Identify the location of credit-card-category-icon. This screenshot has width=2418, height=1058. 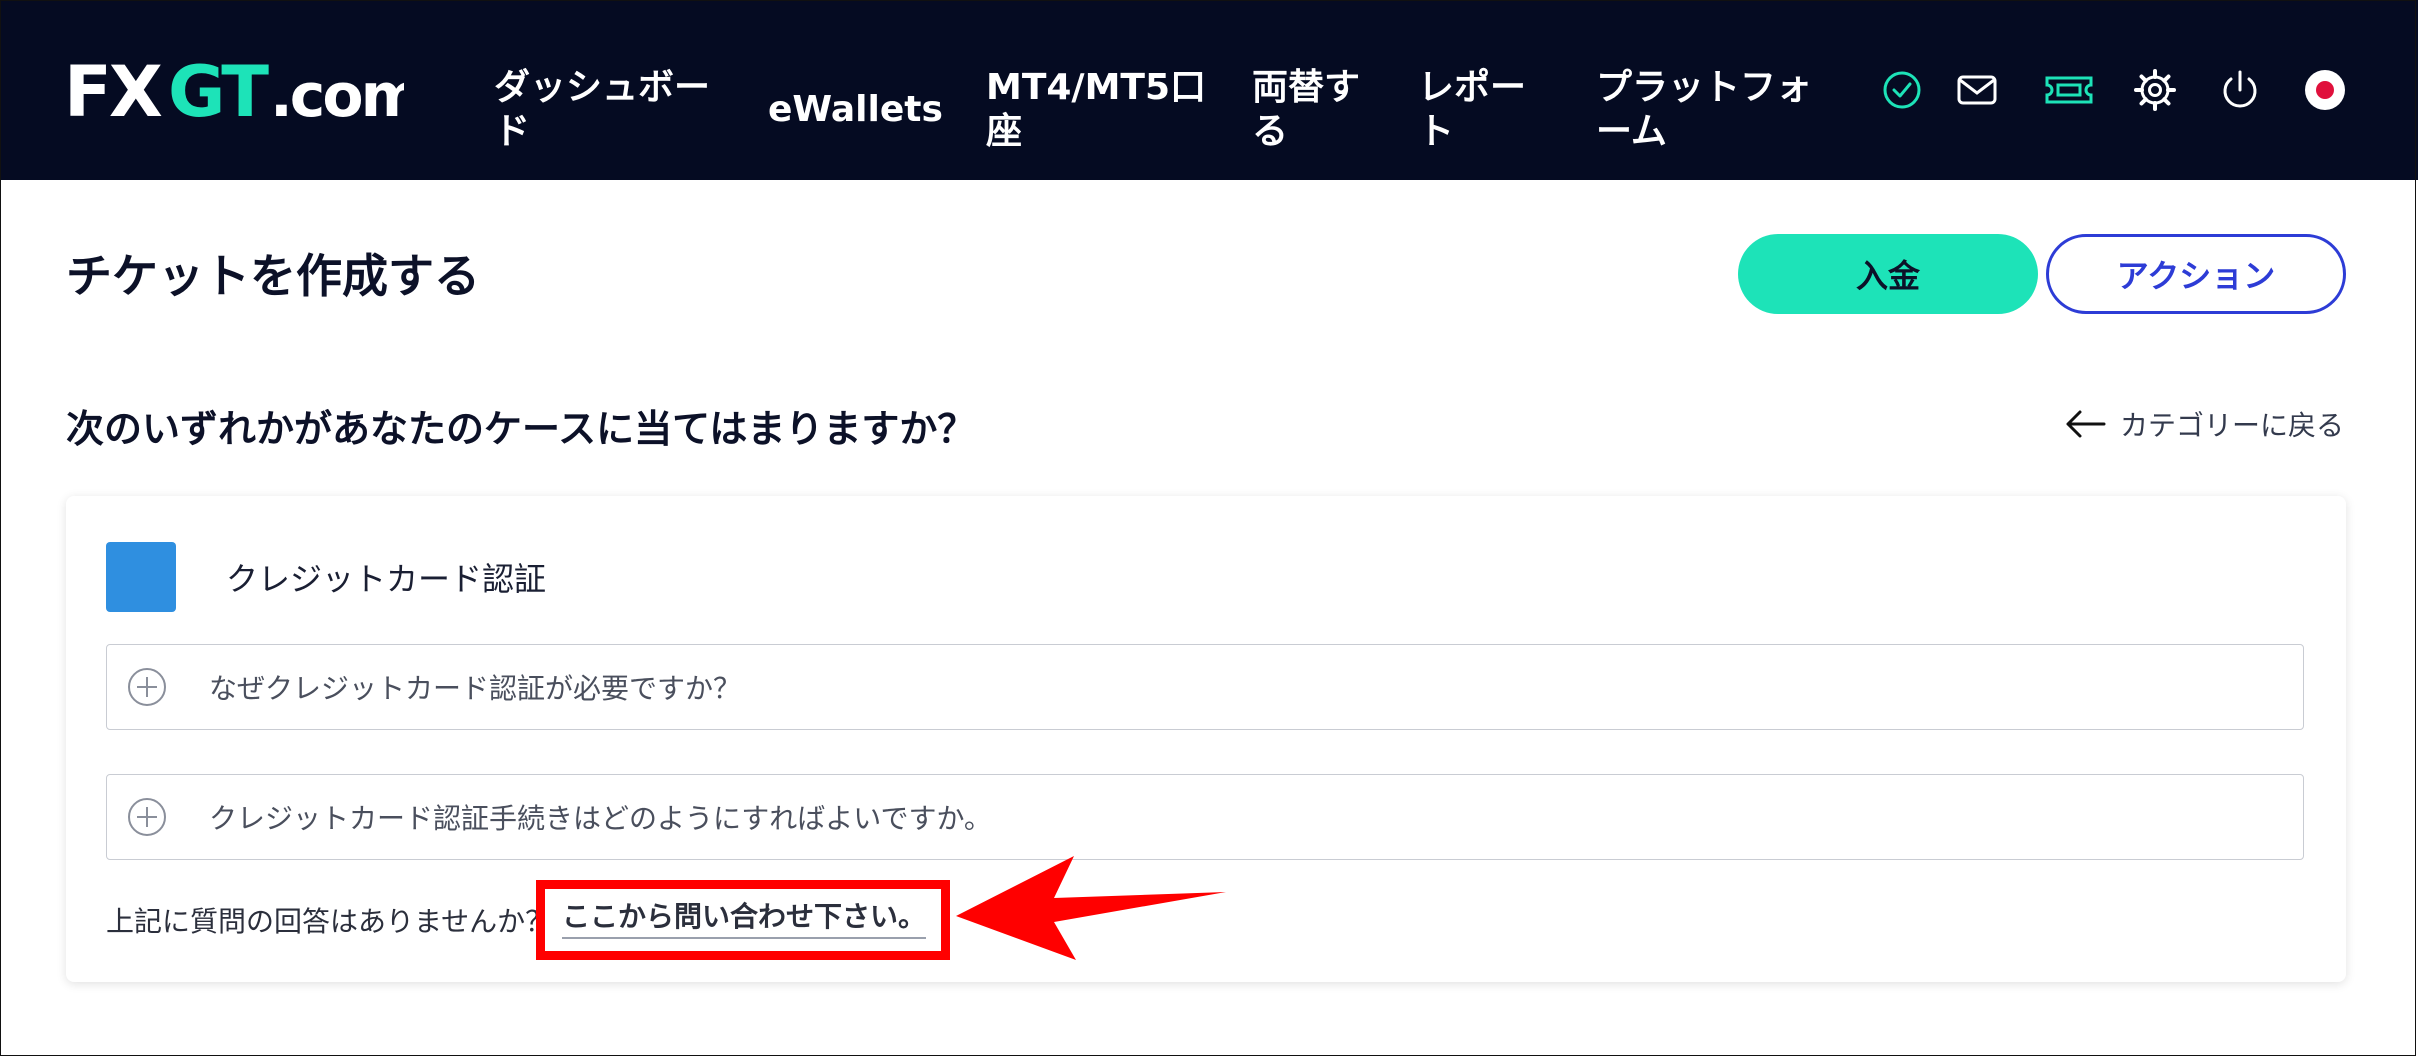
(141, 577).